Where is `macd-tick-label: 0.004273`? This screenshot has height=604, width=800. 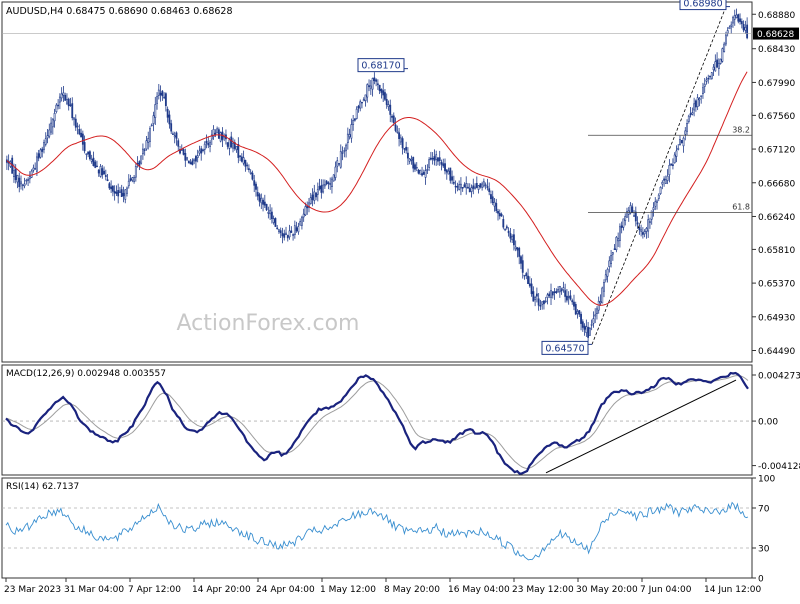 macd-tick-label: 0.004273 is located at coordinates (779, 376).